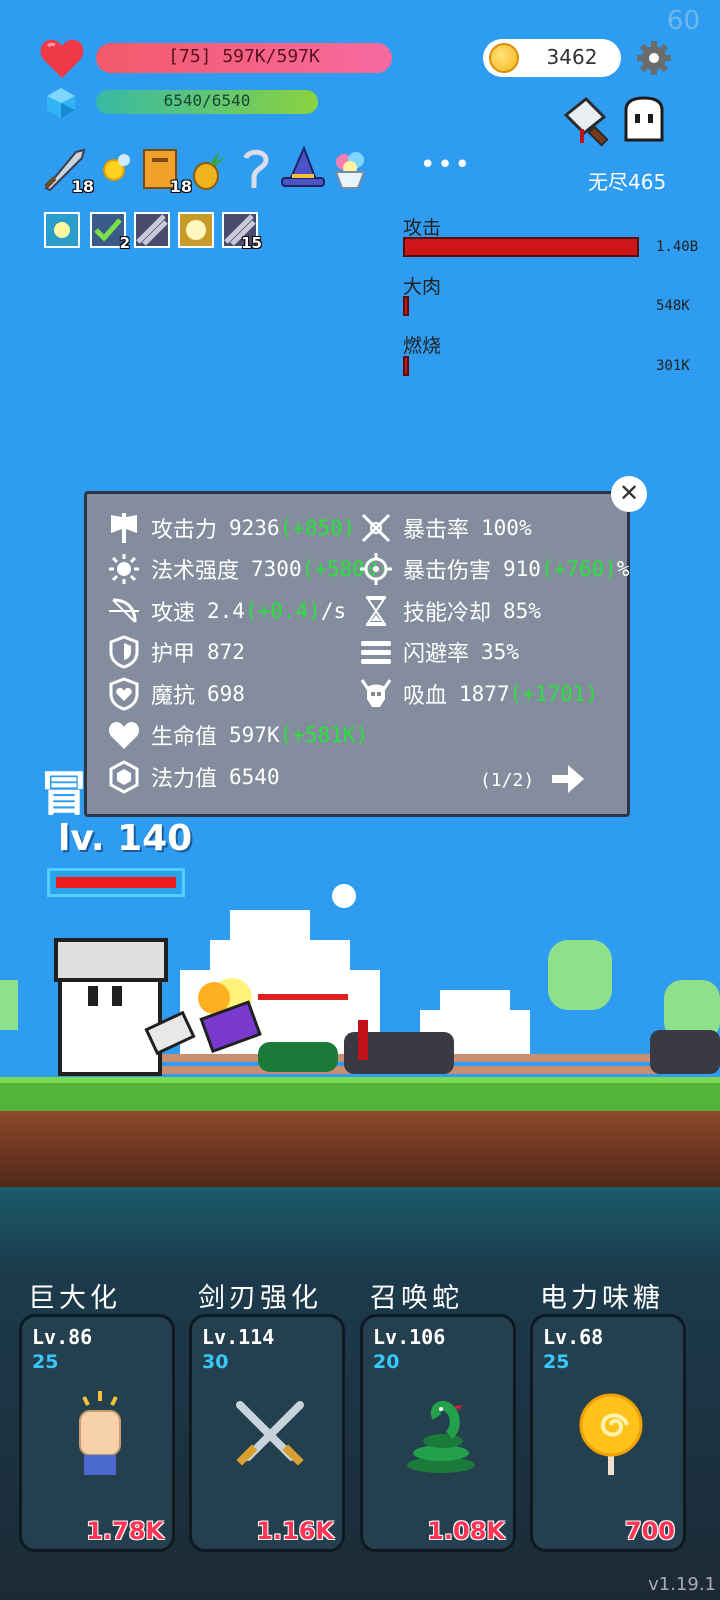 This screenshot has width=720, height=1600. I want to click on stat-name: 吸血, so click(425, 696).